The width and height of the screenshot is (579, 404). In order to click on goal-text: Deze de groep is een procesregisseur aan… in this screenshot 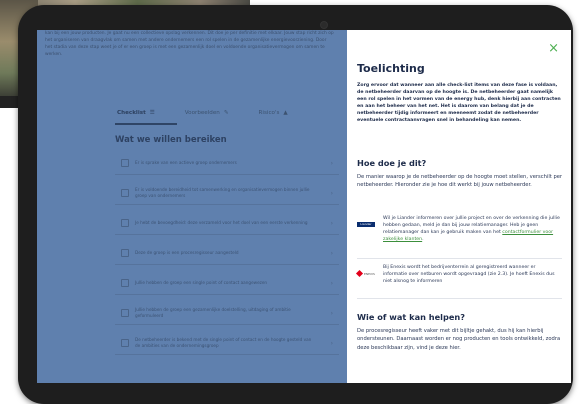, I will do `click(187, 252)`.